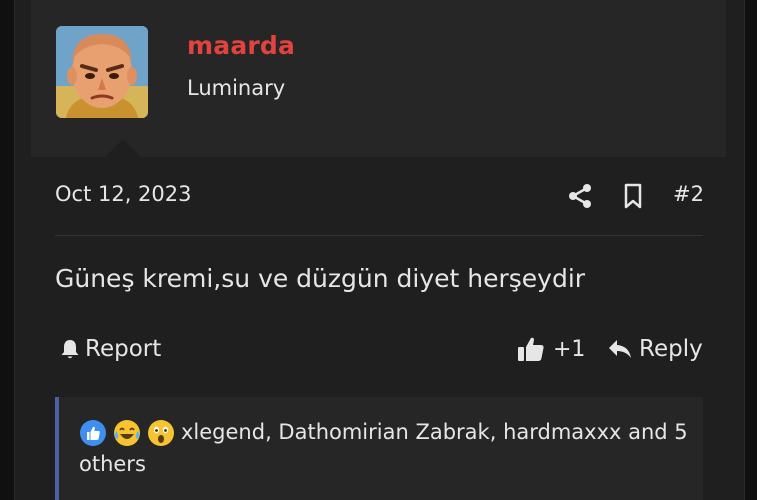  I want to click on laugh-cry-reaction-icon, so click(127, 433).